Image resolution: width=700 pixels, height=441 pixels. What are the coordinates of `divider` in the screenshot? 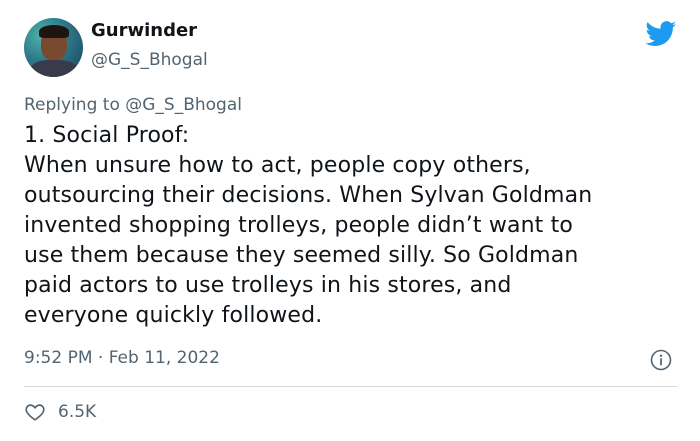 It's located at (350, 386).